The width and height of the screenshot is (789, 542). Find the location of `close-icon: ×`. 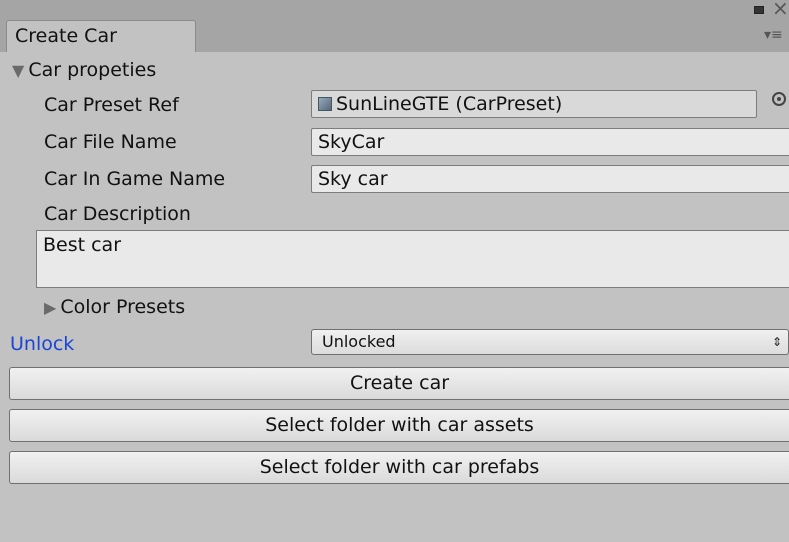

close-icon: × is located at coordinates (780, 9).